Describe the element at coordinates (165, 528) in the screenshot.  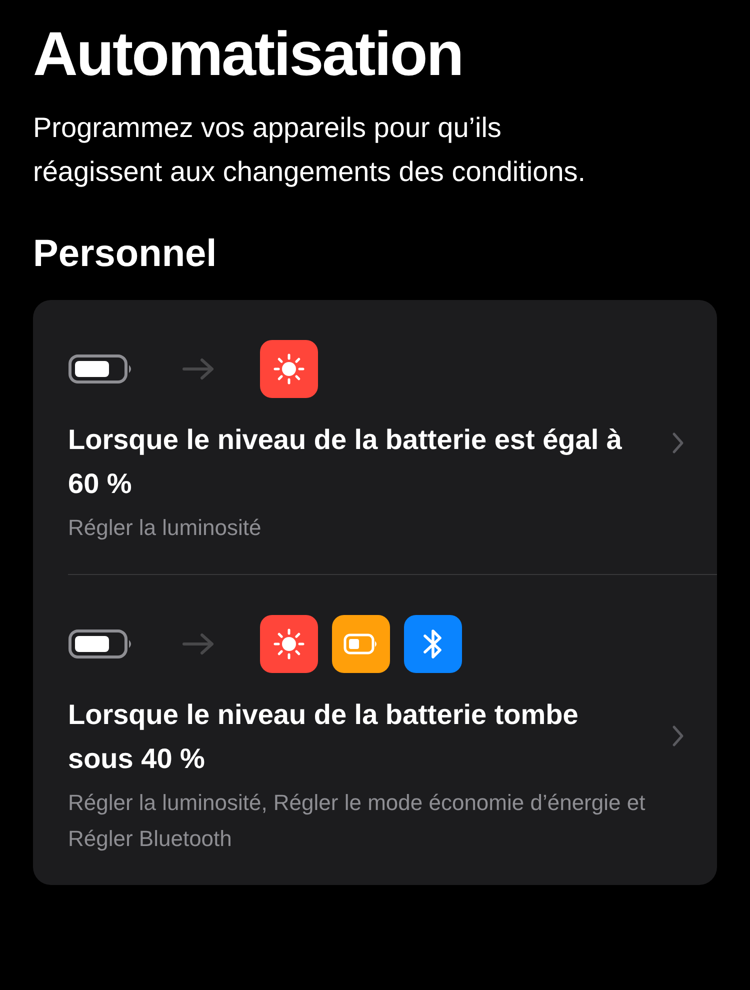
I see `automation-subtitle: Régler la luminosité` at that location.